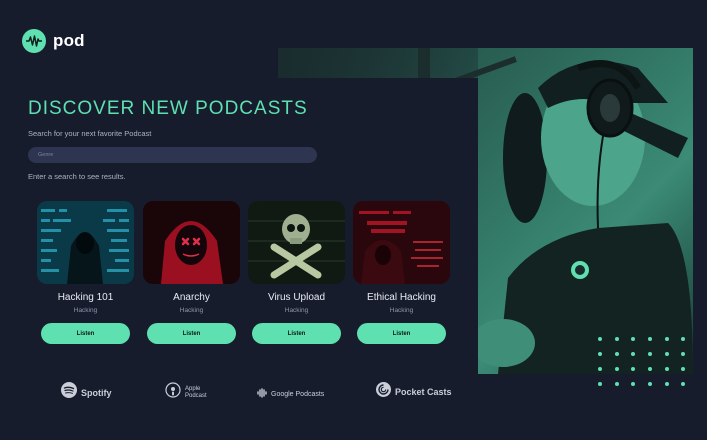  Describe the element at coordinates (191, 242) in the screenshot. I see `red-hoodie-mask-image` at that location.